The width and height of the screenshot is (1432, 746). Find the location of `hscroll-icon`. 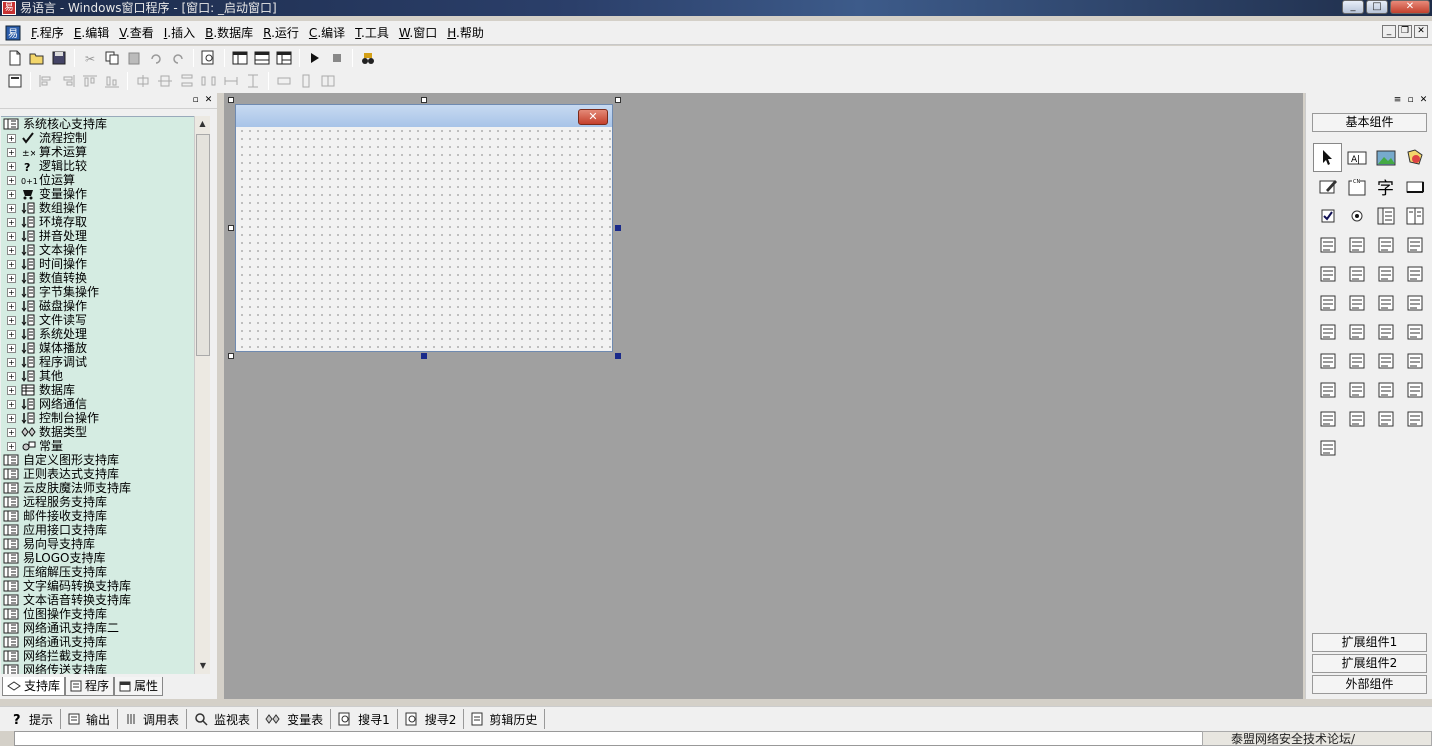

hscroll-icon is located at coordinates (1356, 244).